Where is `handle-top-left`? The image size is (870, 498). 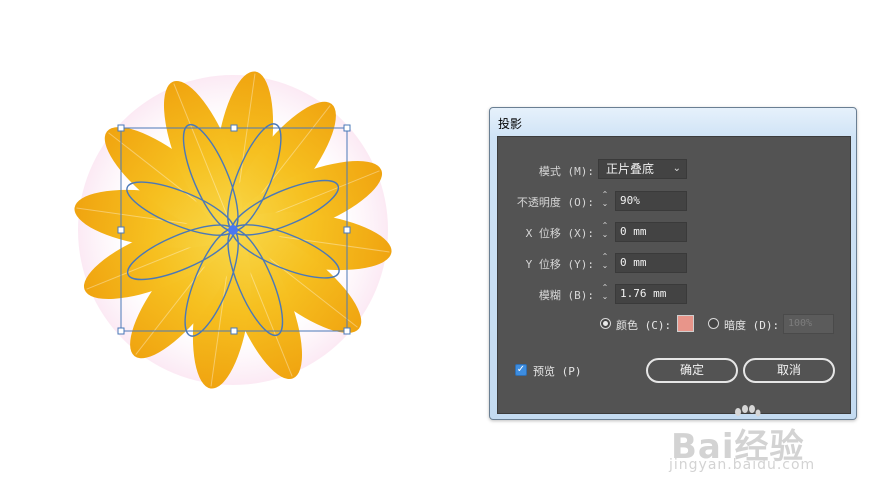 handle-top-left is located at coordinates (121, 128).